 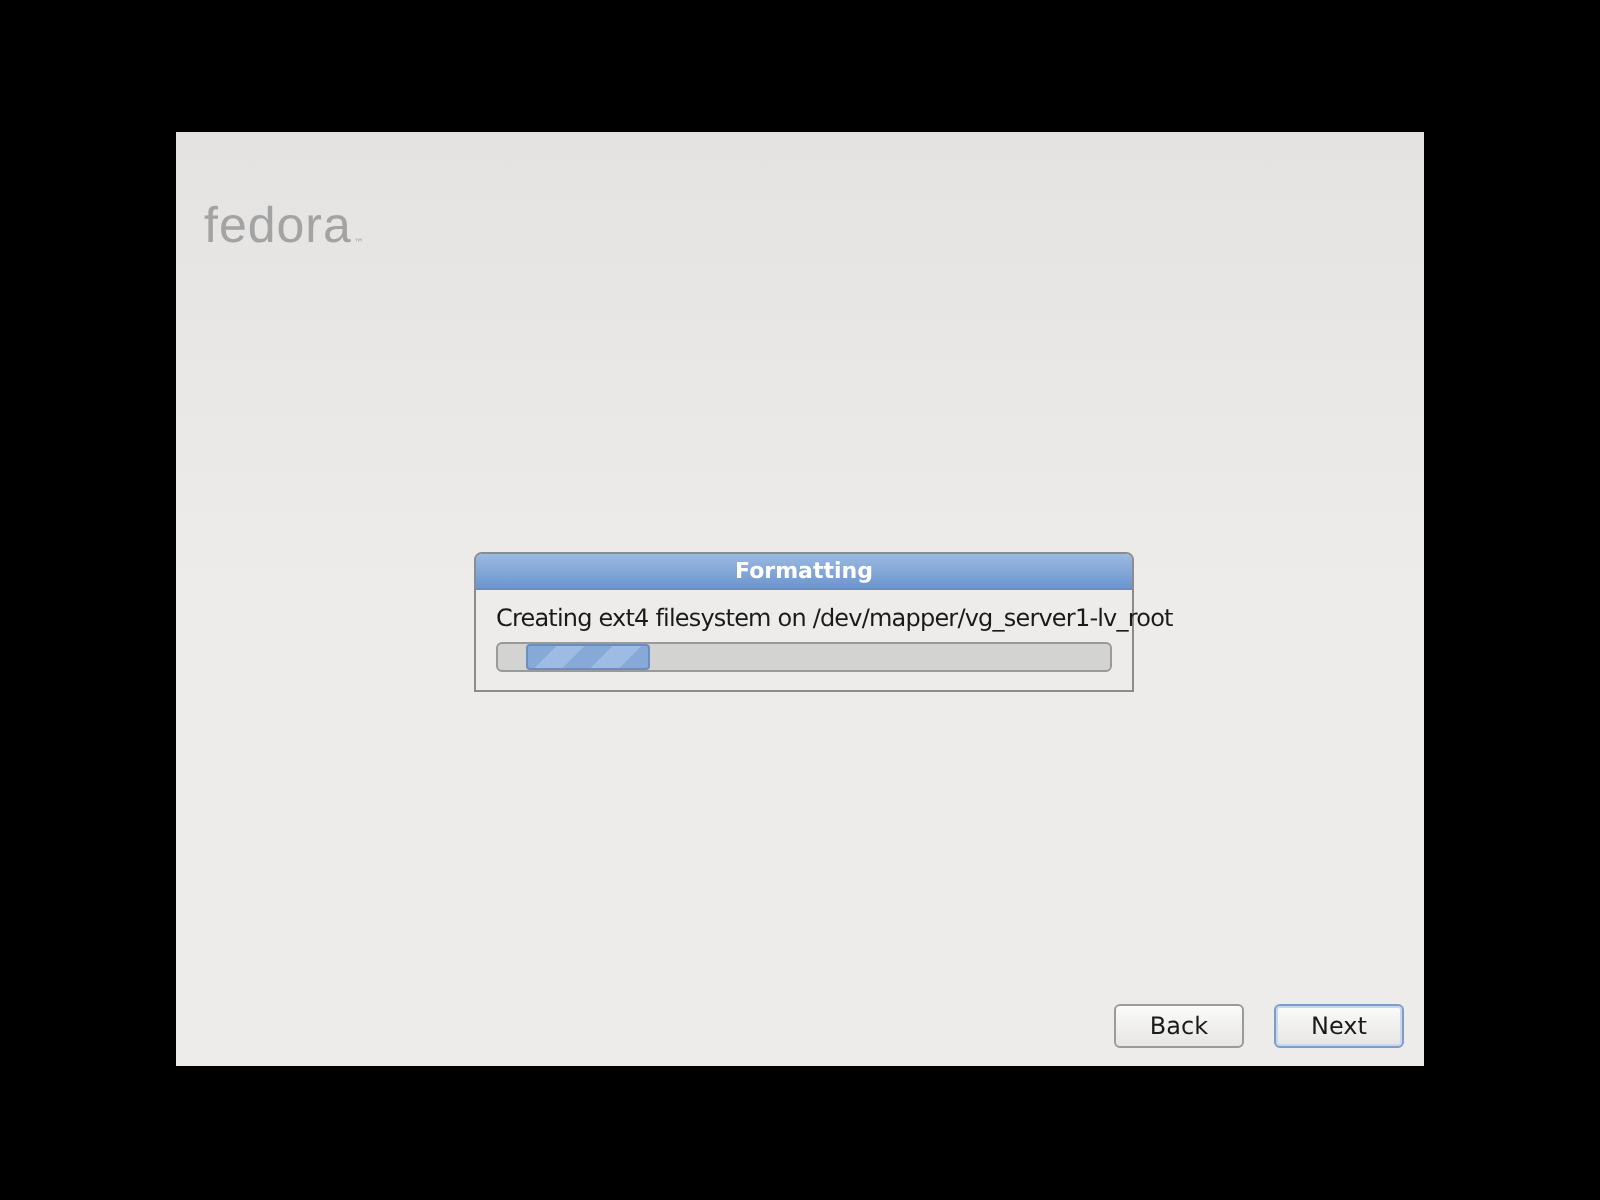 What do you see at coordinates (804, 572) in the screenshot?
I see `dialog-title-bar: Formatting` at bounding box center [804, 572].